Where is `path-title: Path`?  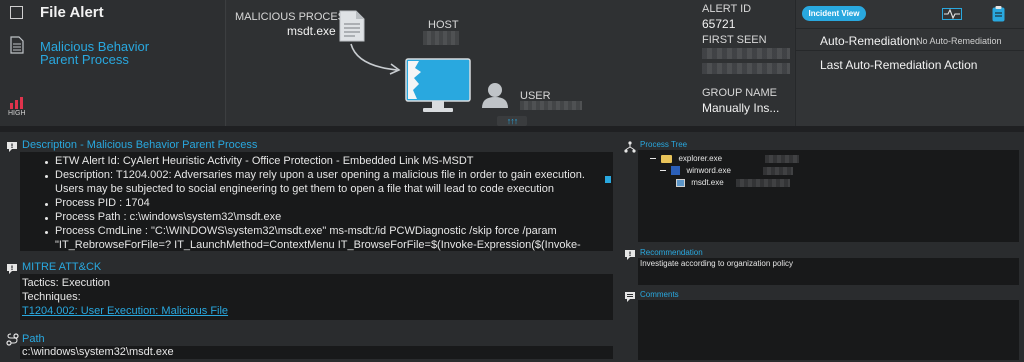 path-title: Path is located at coordinates (33, 339).